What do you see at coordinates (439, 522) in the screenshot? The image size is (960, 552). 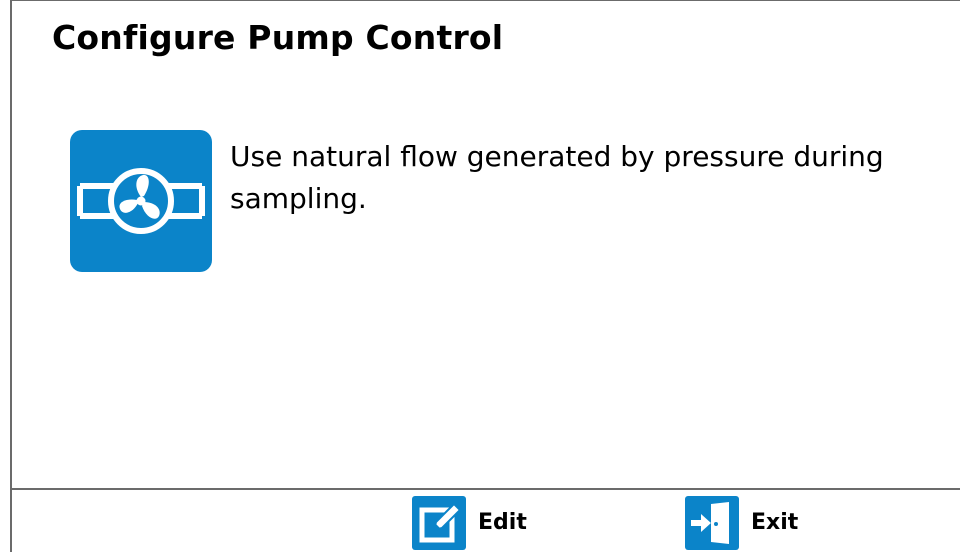 I see `edit-icon` at bounding box center [439, 522].